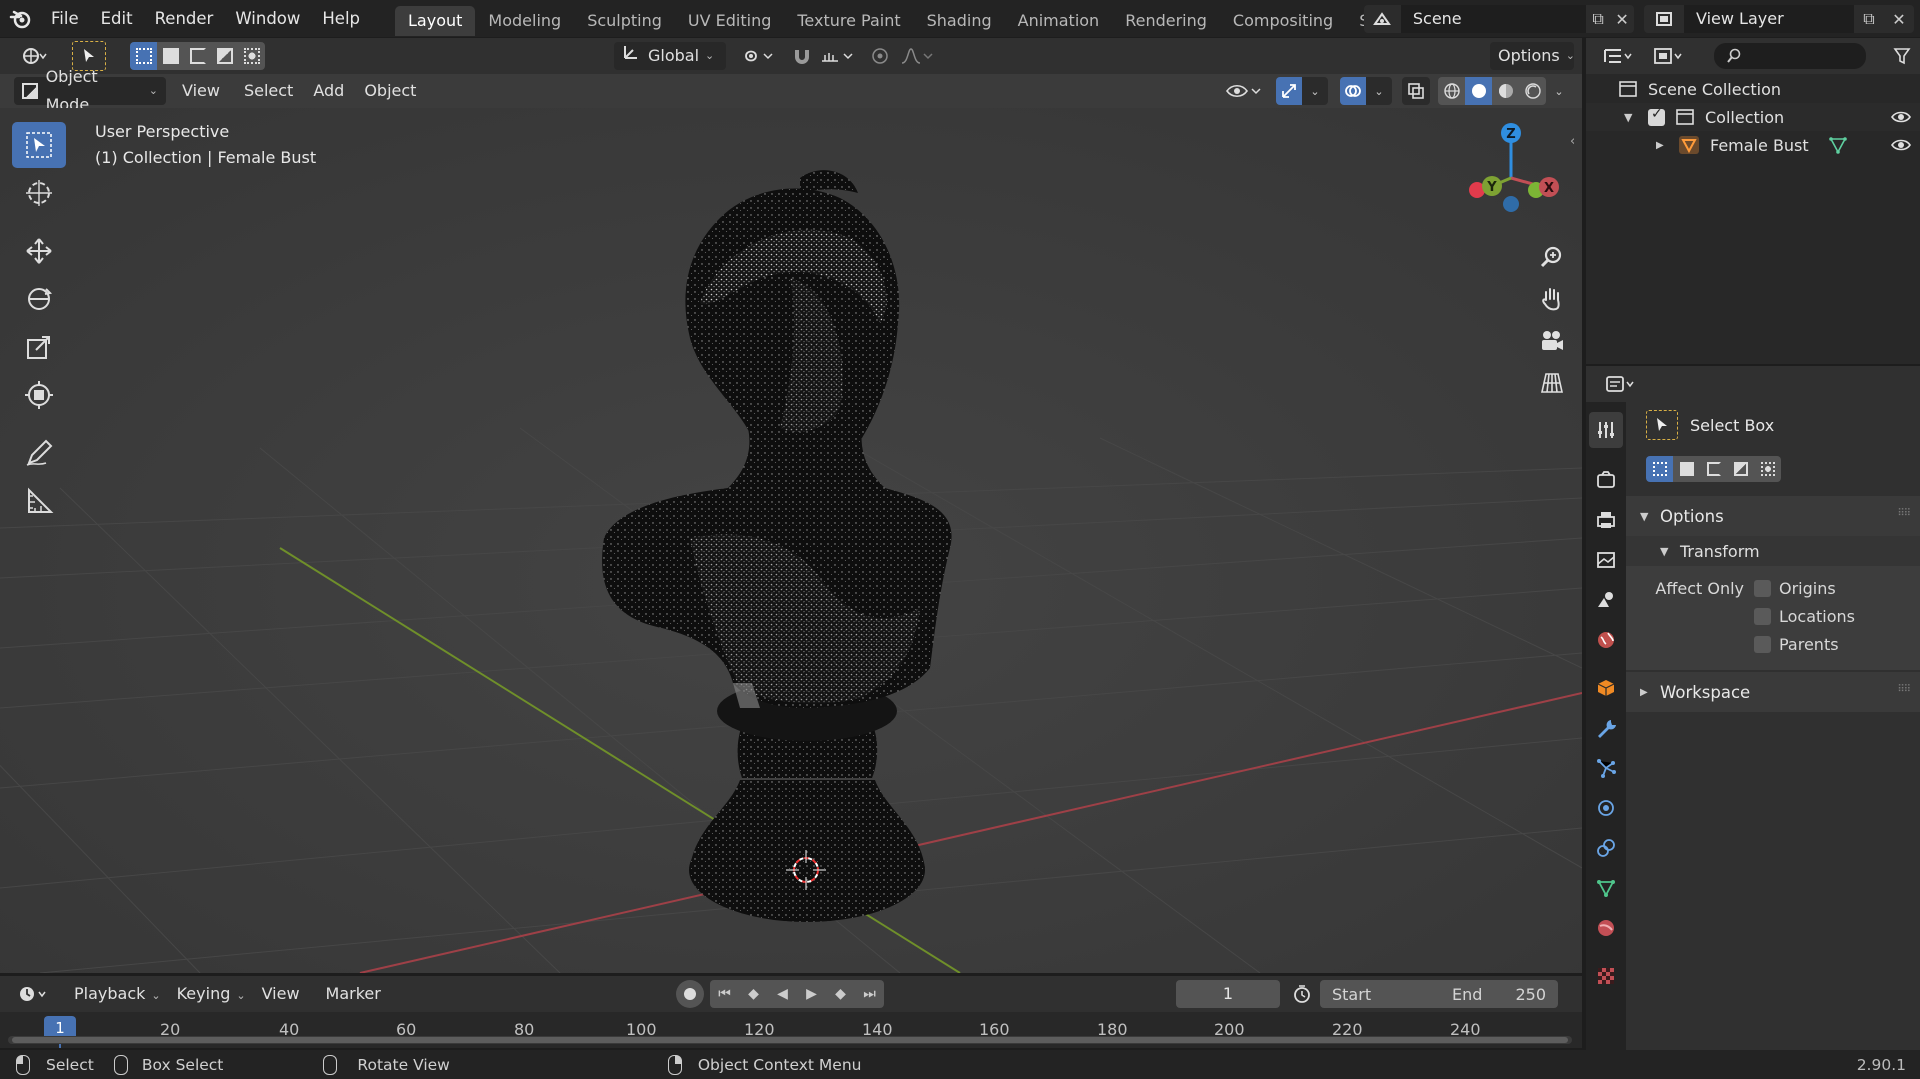 The height and width of the screenshot is (1079, 1920). I want to click on transform-orientation-dropdown: Global ⌄, so click(670, 56).